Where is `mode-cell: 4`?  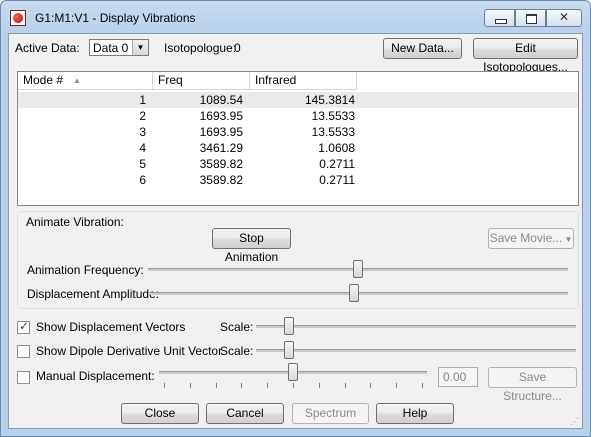
mode-cell: 4 is located at coordinates (142, 148).